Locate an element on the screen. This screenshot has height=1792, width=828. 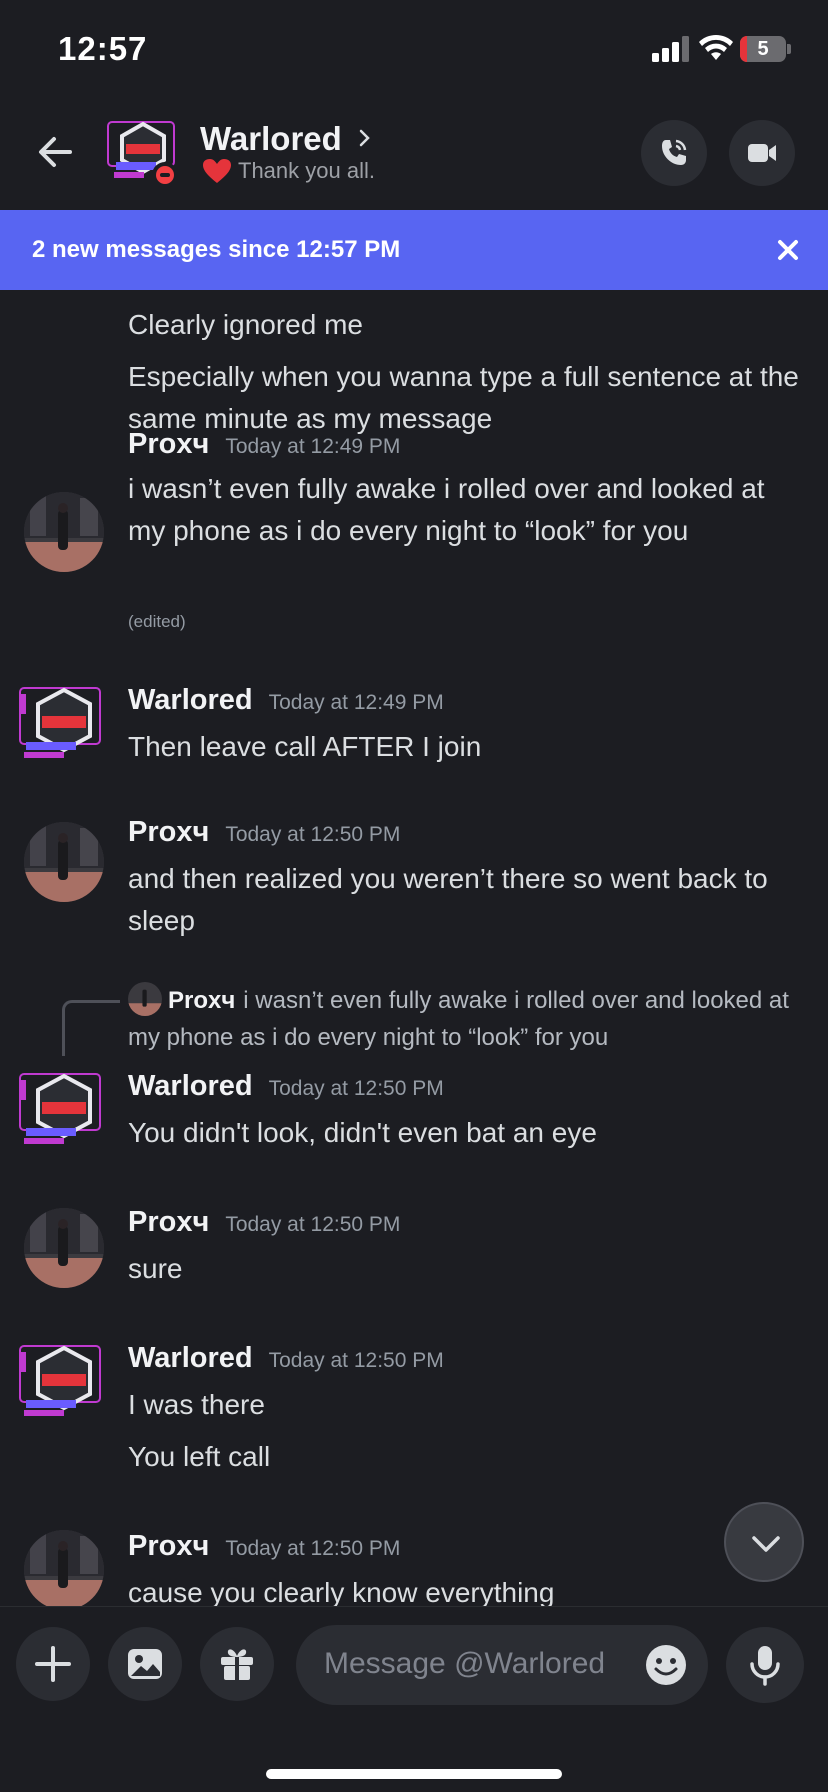
wifi-icon is located at coordinates (716, 47).